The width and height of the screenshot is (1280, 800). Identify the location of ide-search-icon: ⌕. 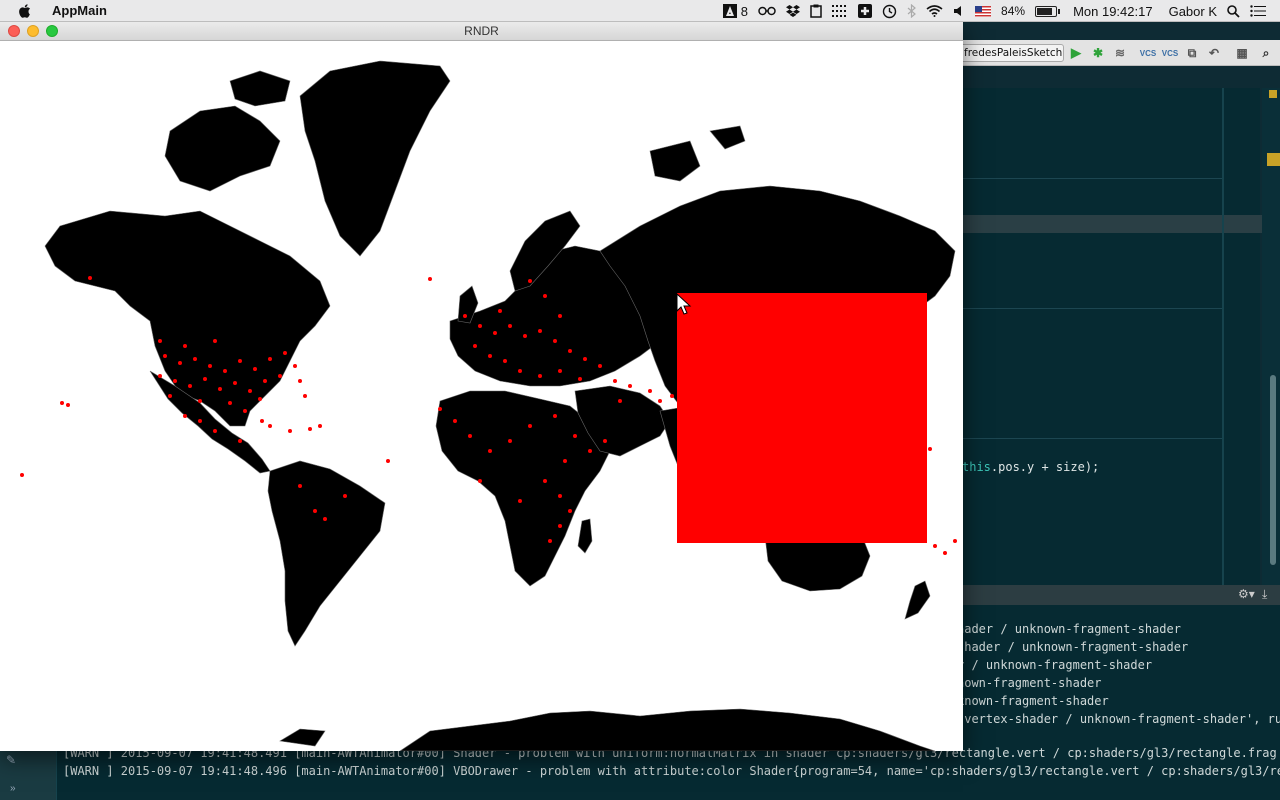
(1266, 53).